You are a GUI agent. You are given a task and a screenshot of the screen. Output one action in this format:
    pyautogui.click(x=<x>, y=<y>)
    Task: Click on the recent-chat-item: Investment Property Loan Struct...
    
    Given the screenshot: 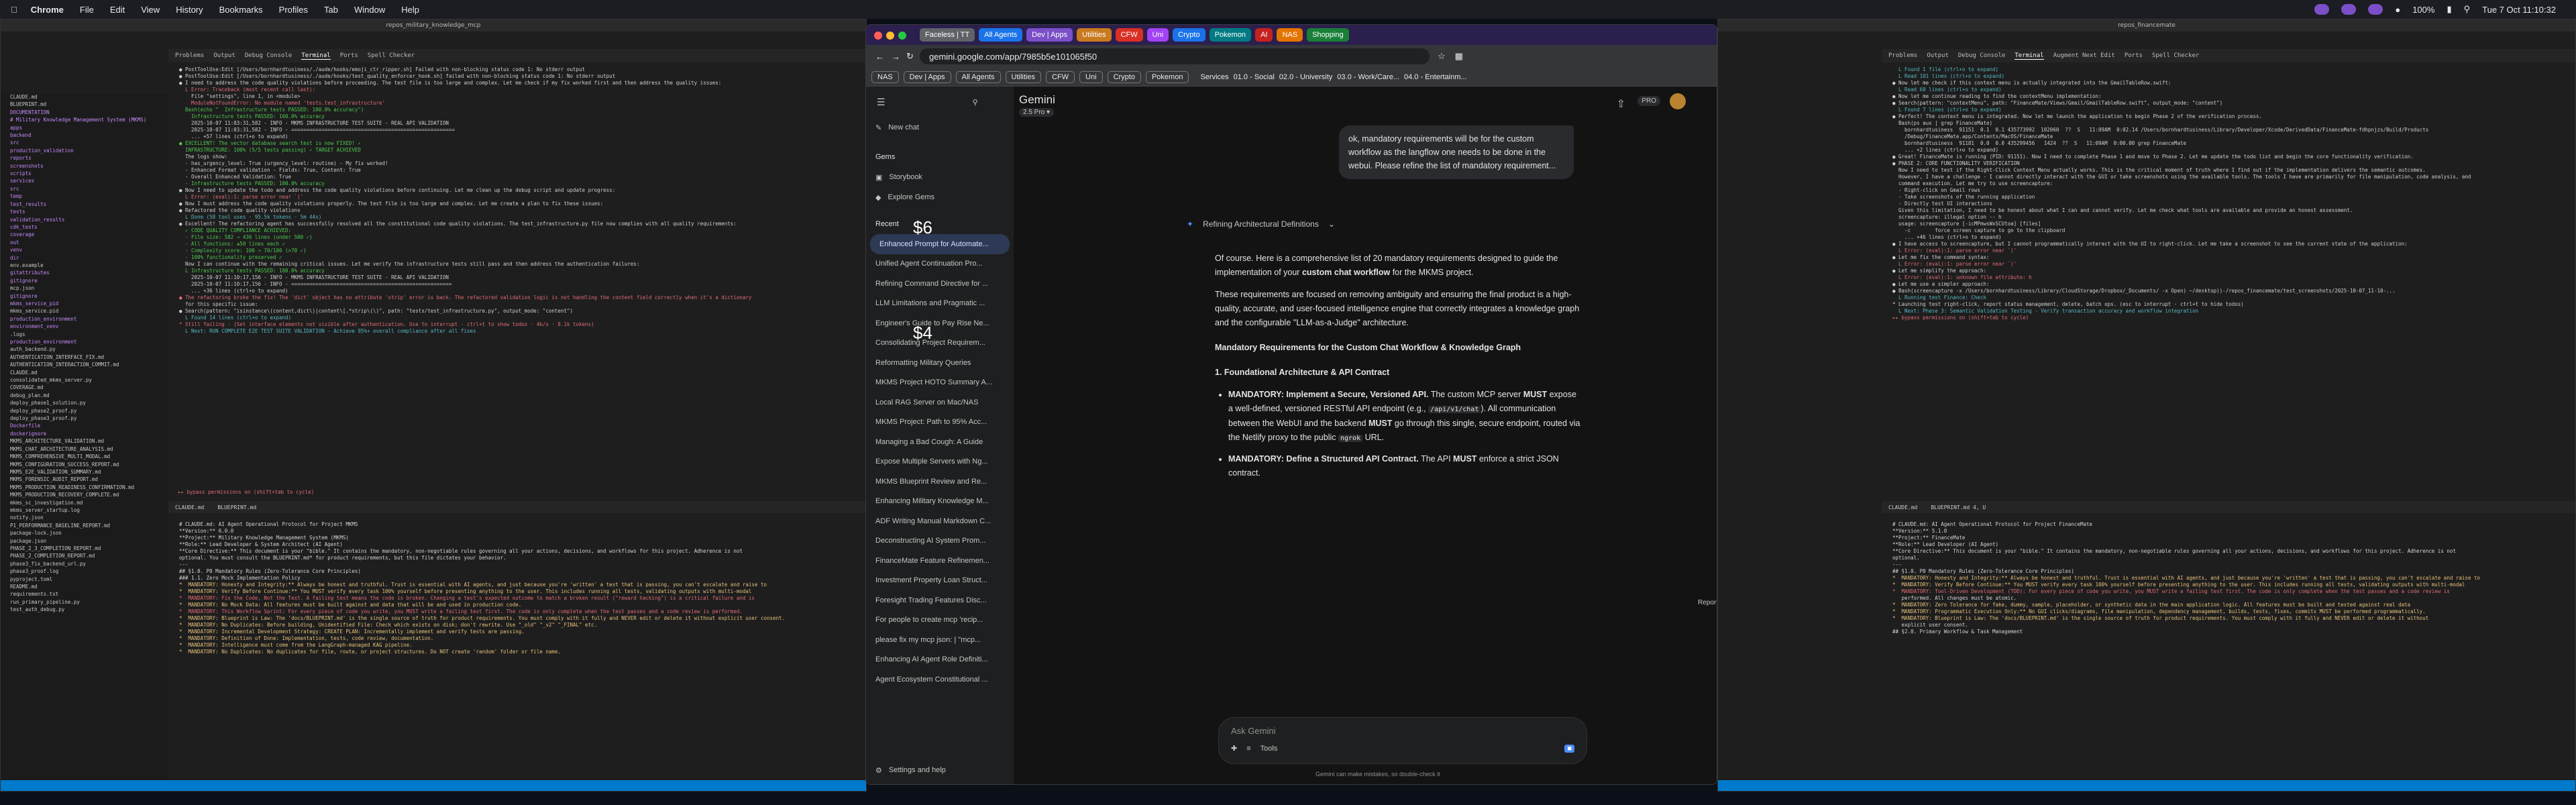 What is the action you would take?
    pyautogui.click(x=940, y=581)
    